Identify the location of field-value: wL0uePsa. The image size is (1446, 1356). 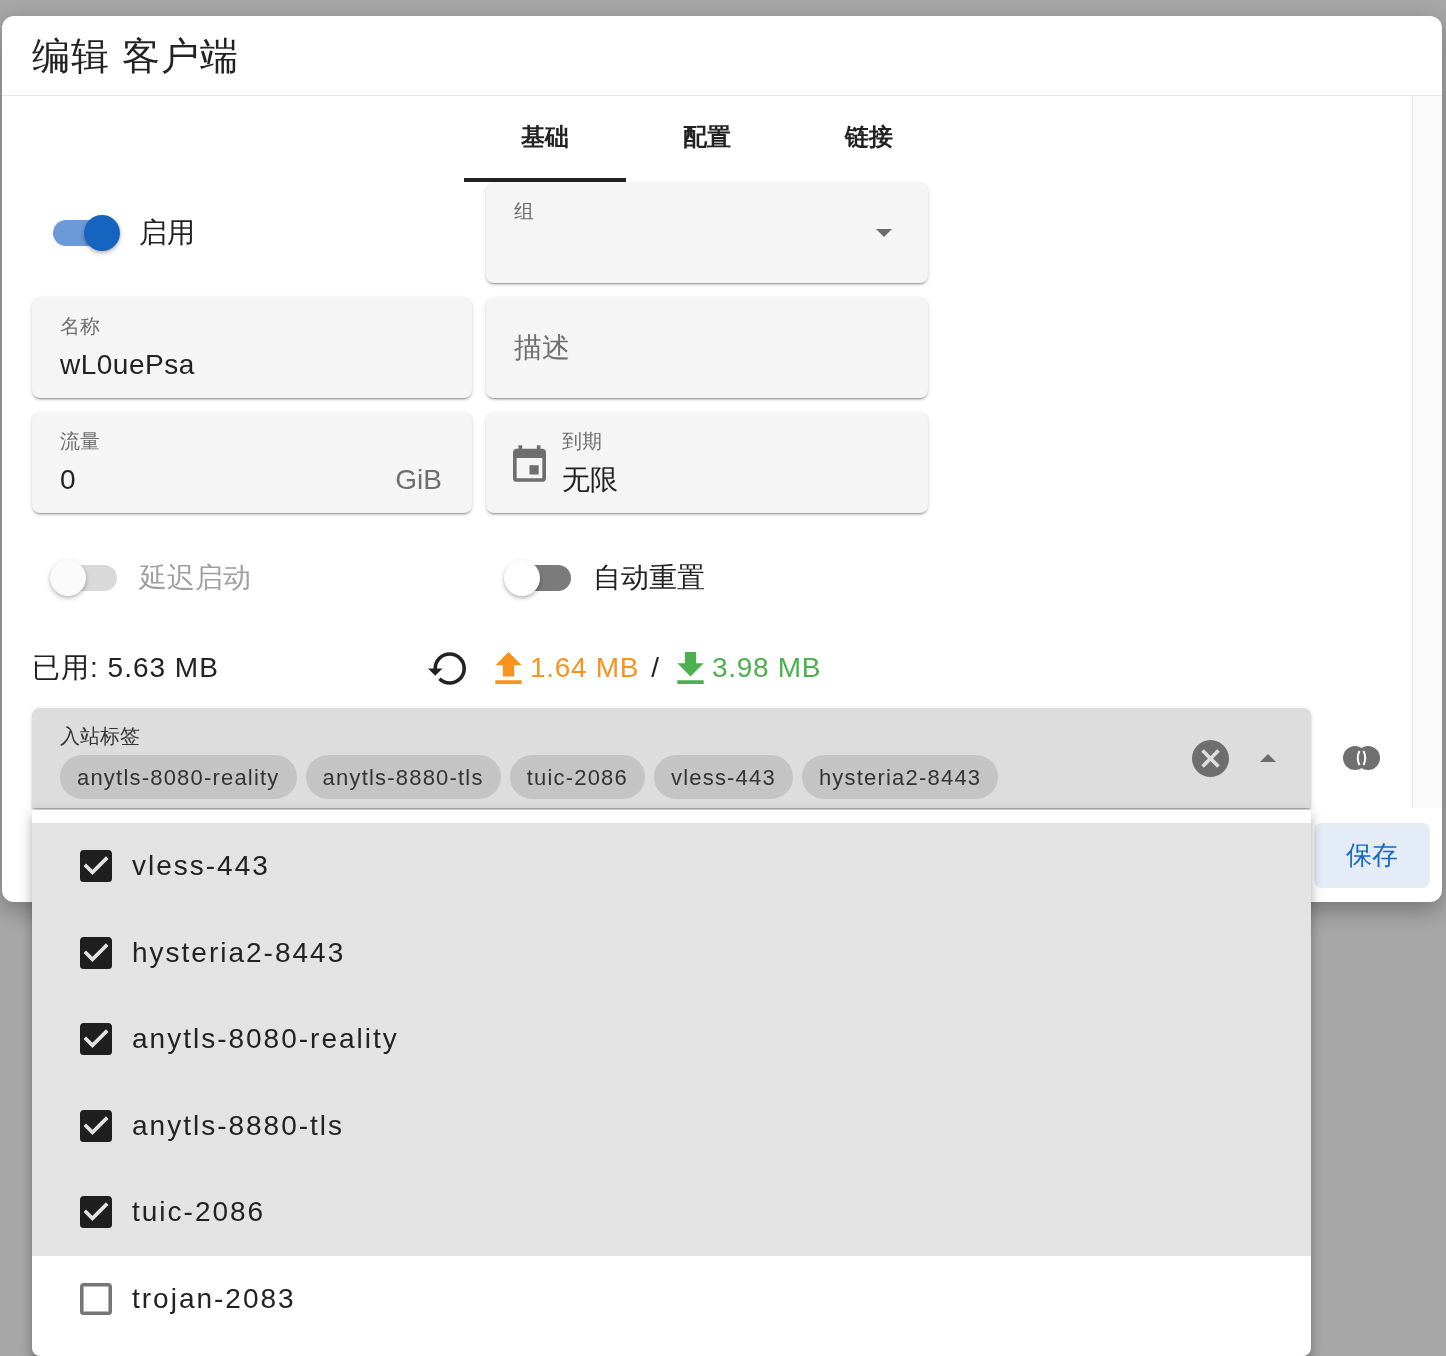
(127, 365).